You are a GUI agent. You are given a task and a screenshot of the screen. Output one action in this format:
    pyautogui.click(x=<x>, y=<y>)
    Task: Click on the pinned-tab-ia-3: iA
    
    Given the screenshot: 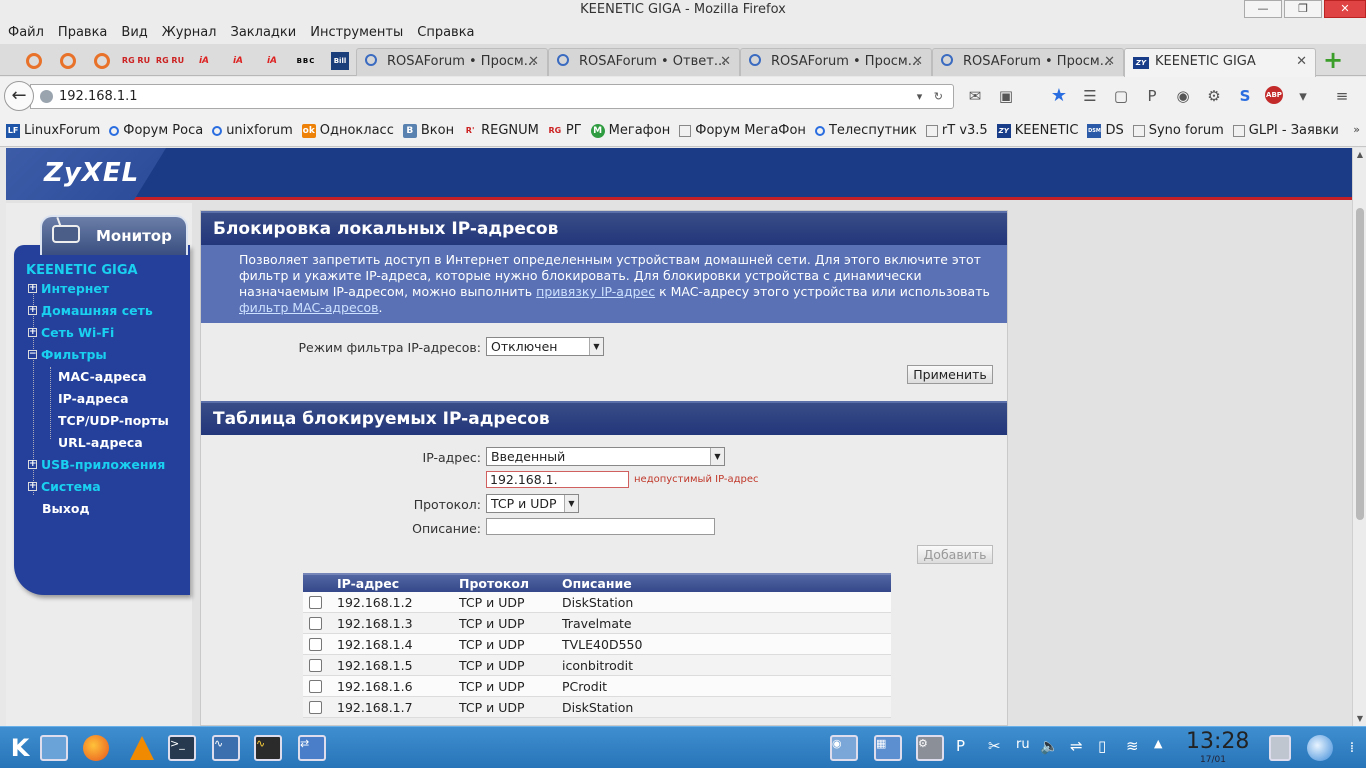 What is the action you would take?
    pyautogui.click(x=272, y=61)
    